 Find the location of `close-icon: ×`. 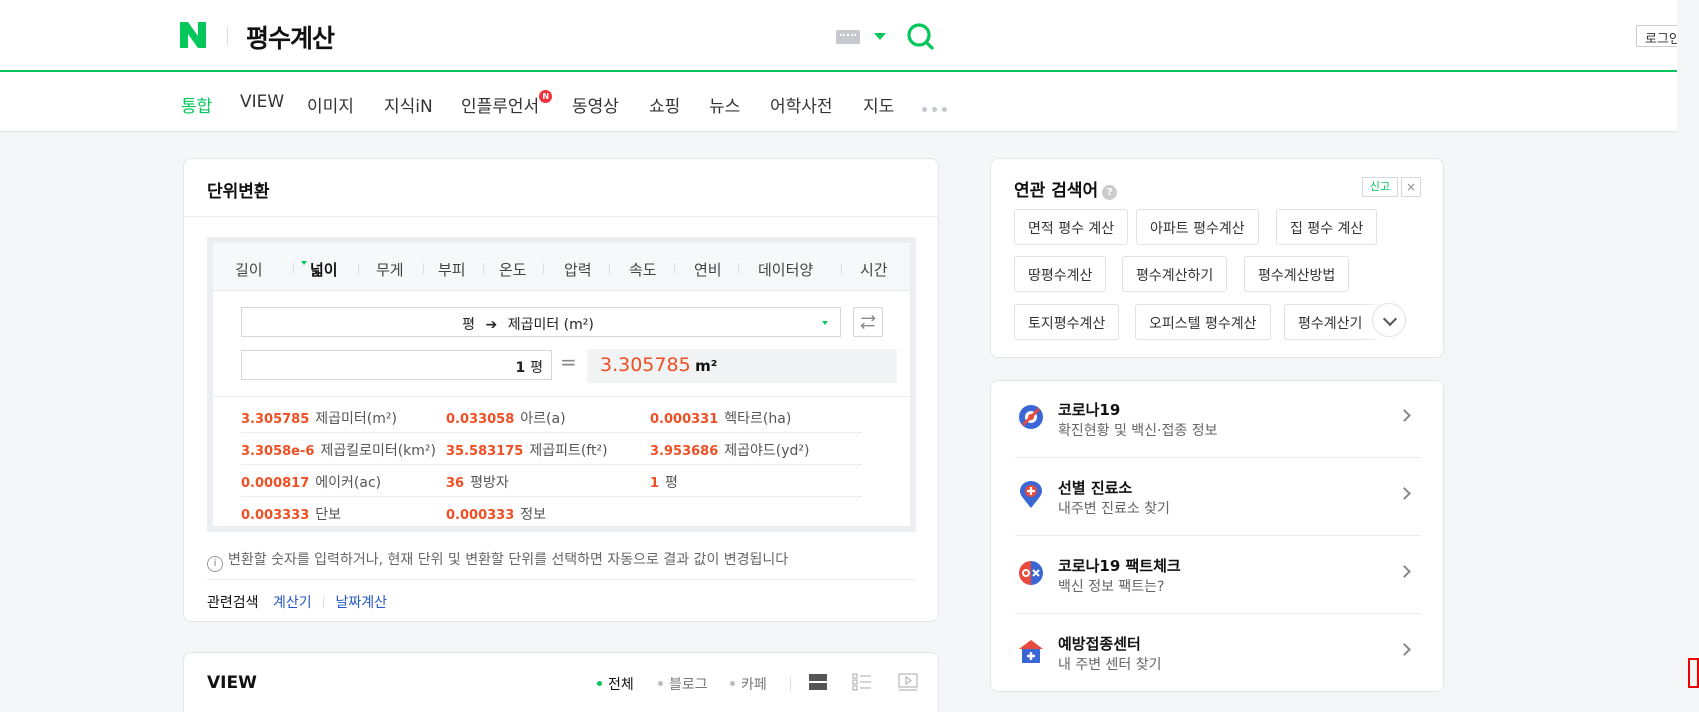

close-icon: × is located at coordinates (1411, 187).